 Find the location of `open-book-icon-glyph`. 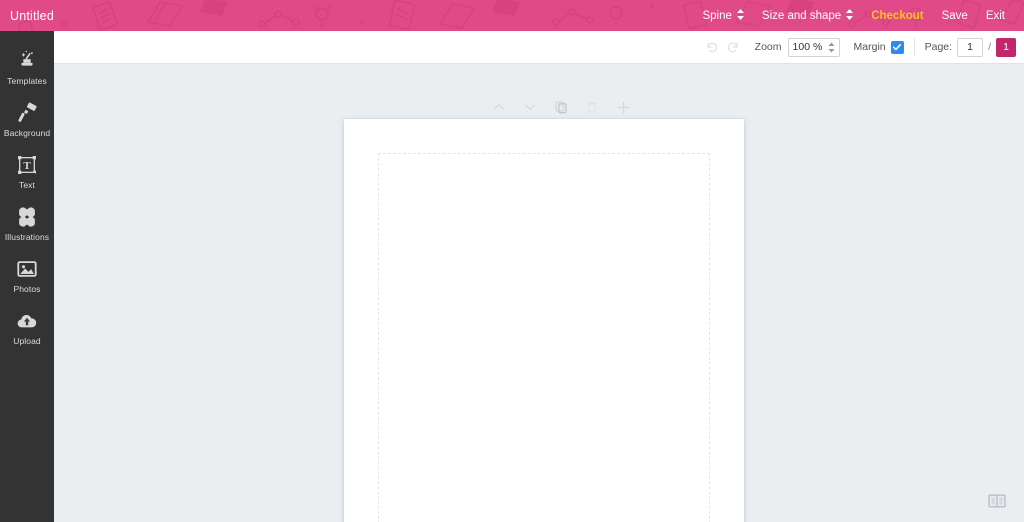

open-book-icon-glyph is located at coordinates (997, 501).